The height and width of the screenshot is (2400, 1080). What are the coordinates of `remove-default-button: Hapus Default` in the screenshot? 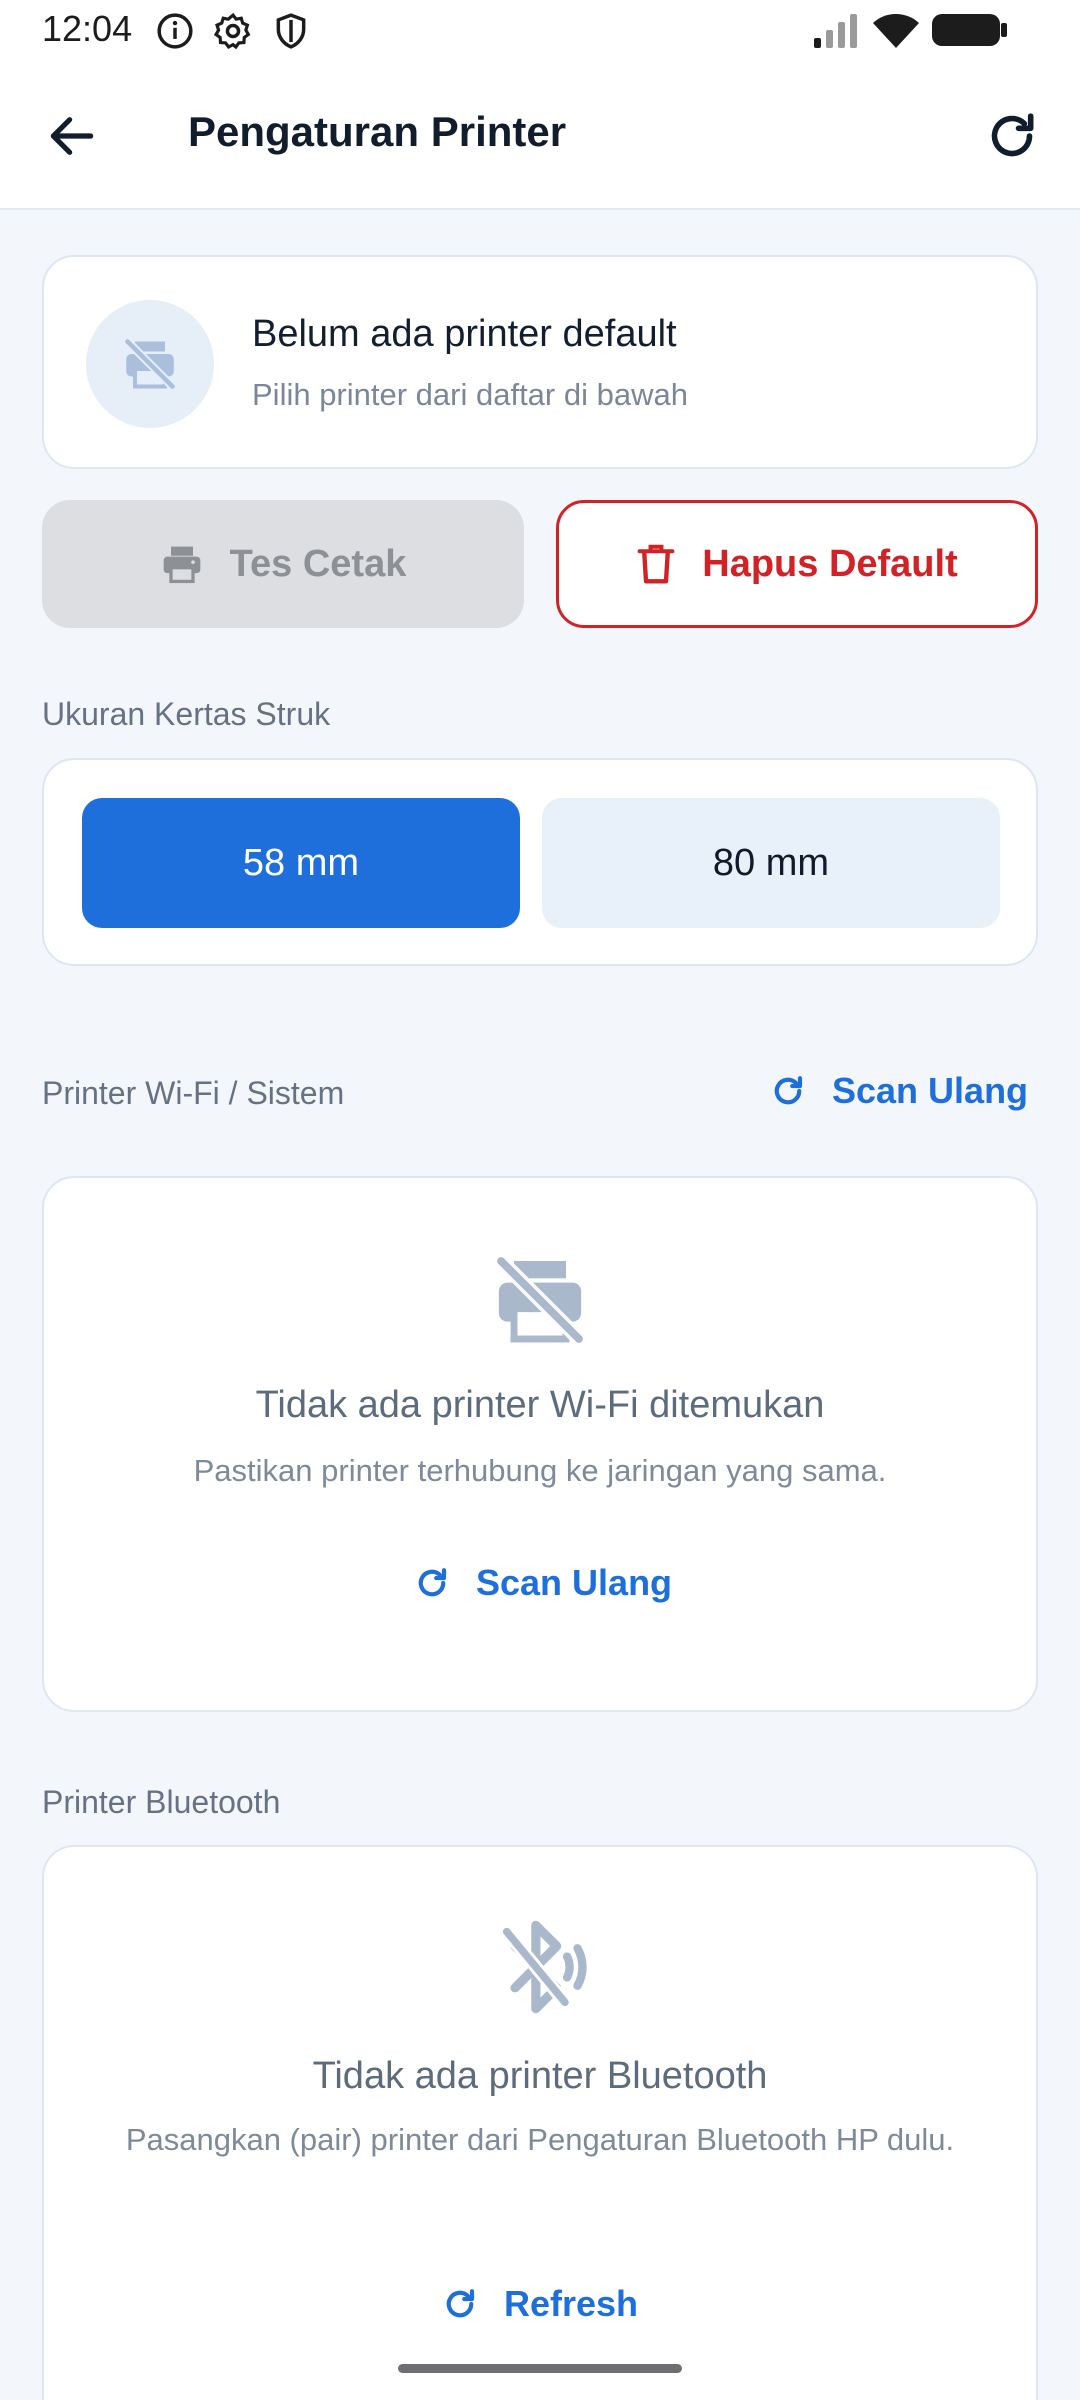 It's located at (797, 564).